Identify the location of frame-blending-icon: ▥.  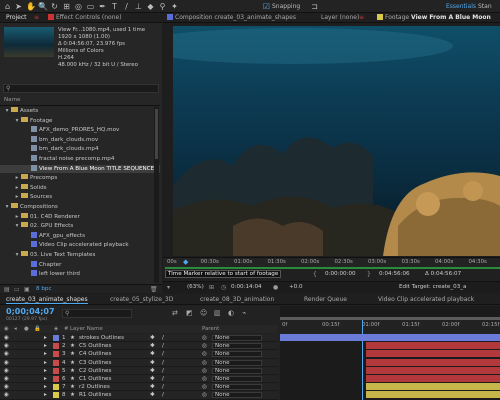
(217, 313).